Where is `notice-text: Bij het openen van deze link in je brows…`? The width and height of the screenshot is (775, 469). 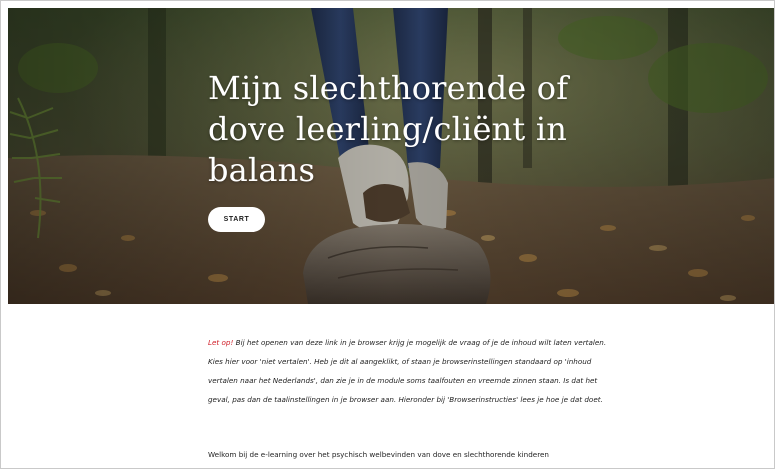
notice-text: Bij het openen van deze link in je brows… is located at coordinates (407, 371).